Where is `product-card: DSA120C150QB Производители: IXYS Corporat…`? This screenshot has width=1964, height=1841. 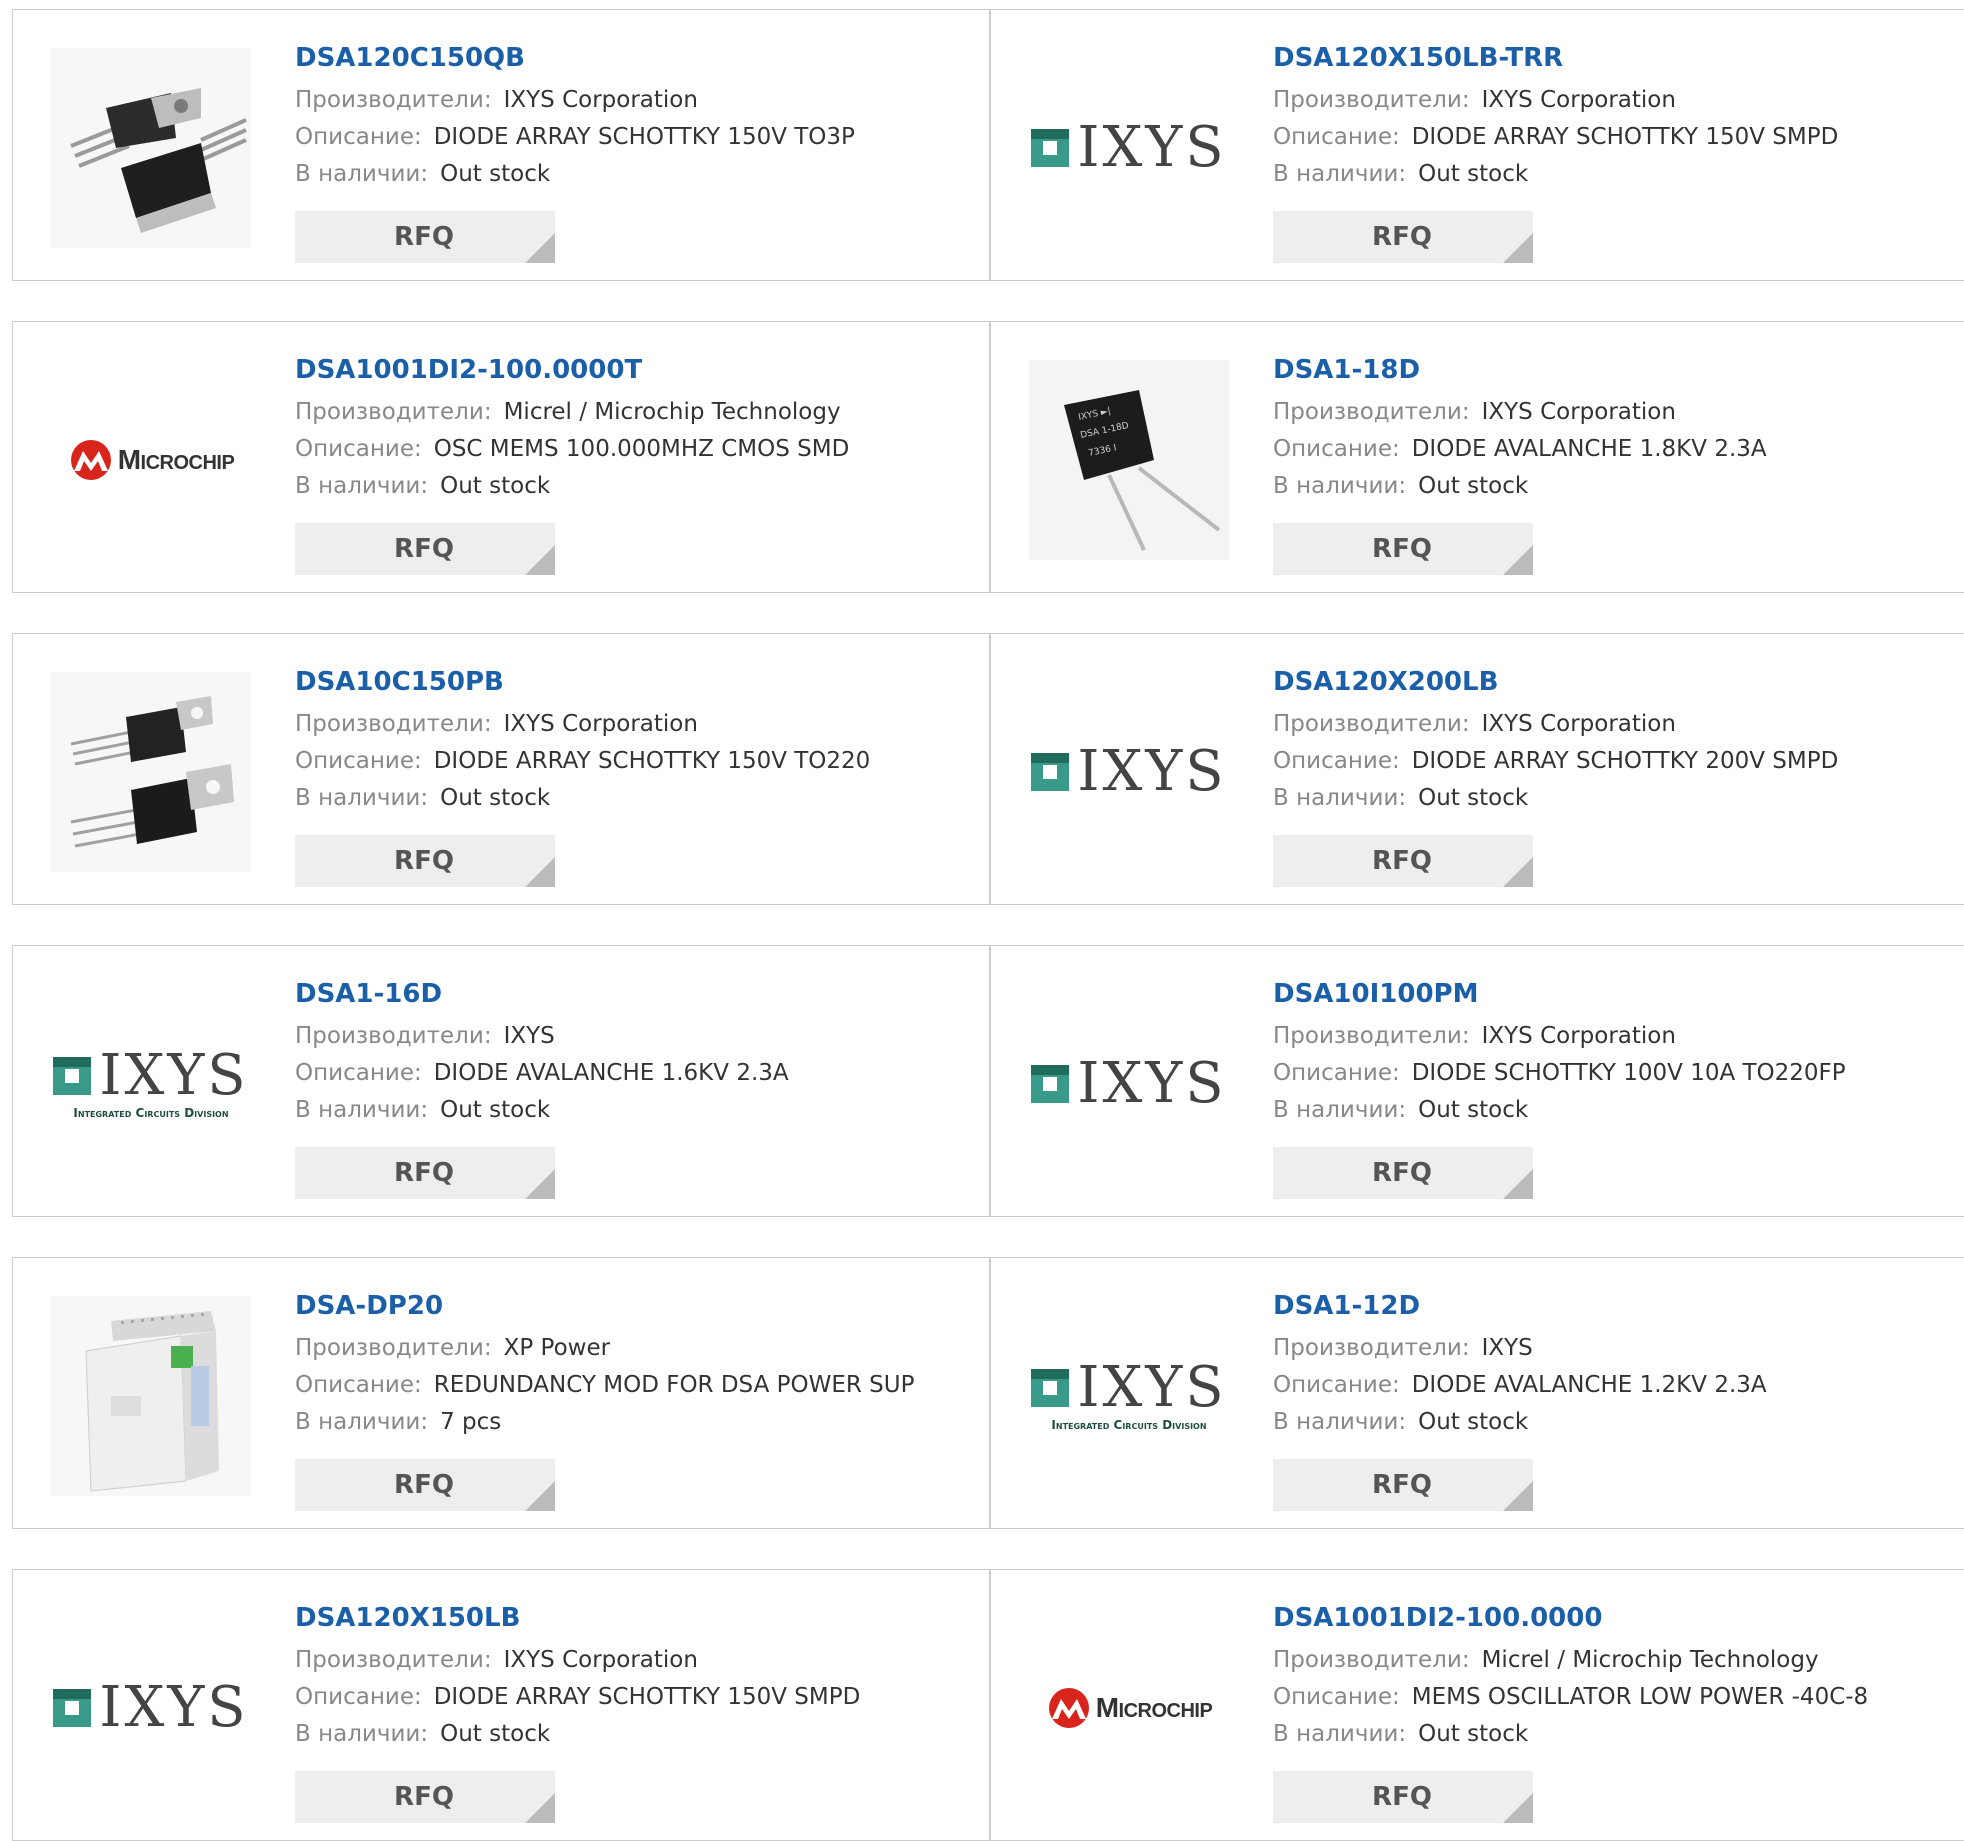 product-card: DSA120C150QB Производители: IXYS Corporat… is located at coordinates (501, 145).